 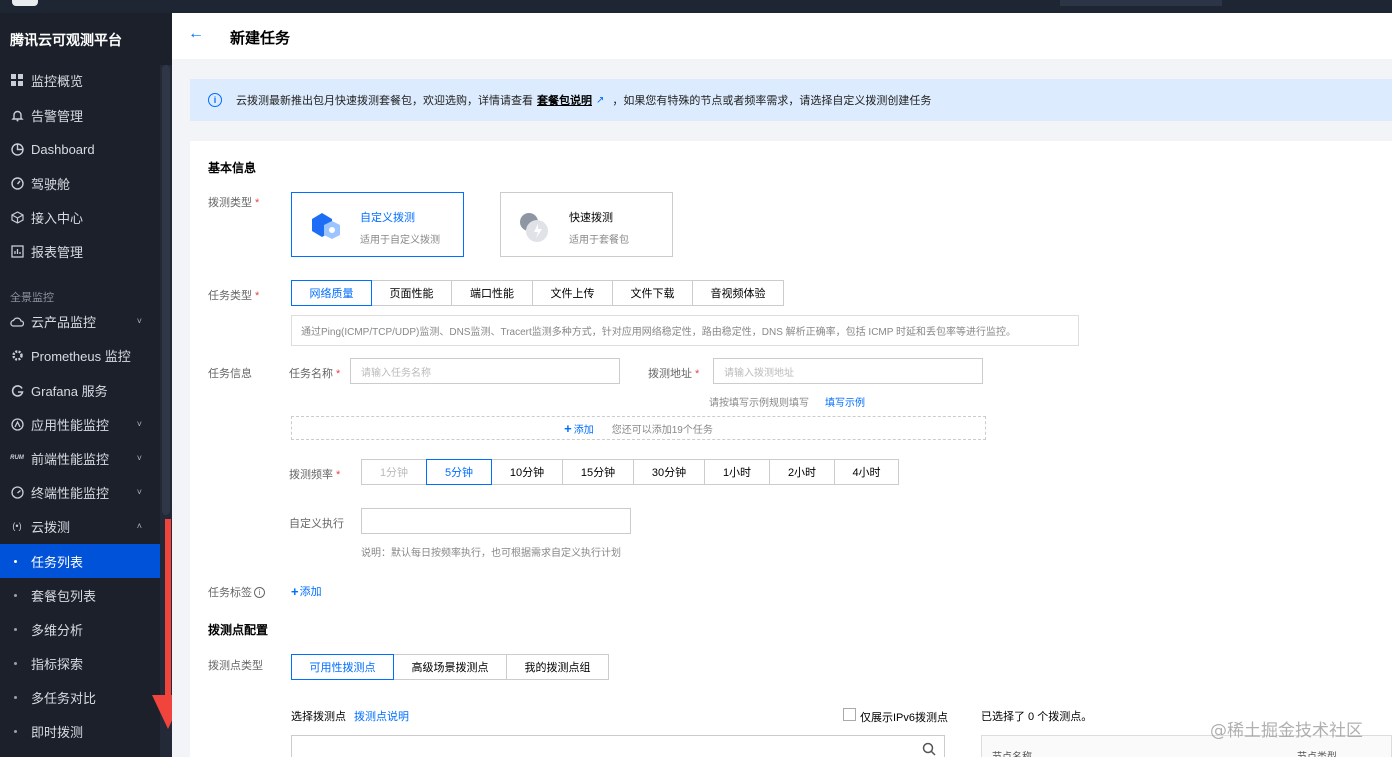 What do you see at coordinates (411, 293) in the screenshot?
I see `task-type-page: 页面性能` at bounding box center [411, 293].